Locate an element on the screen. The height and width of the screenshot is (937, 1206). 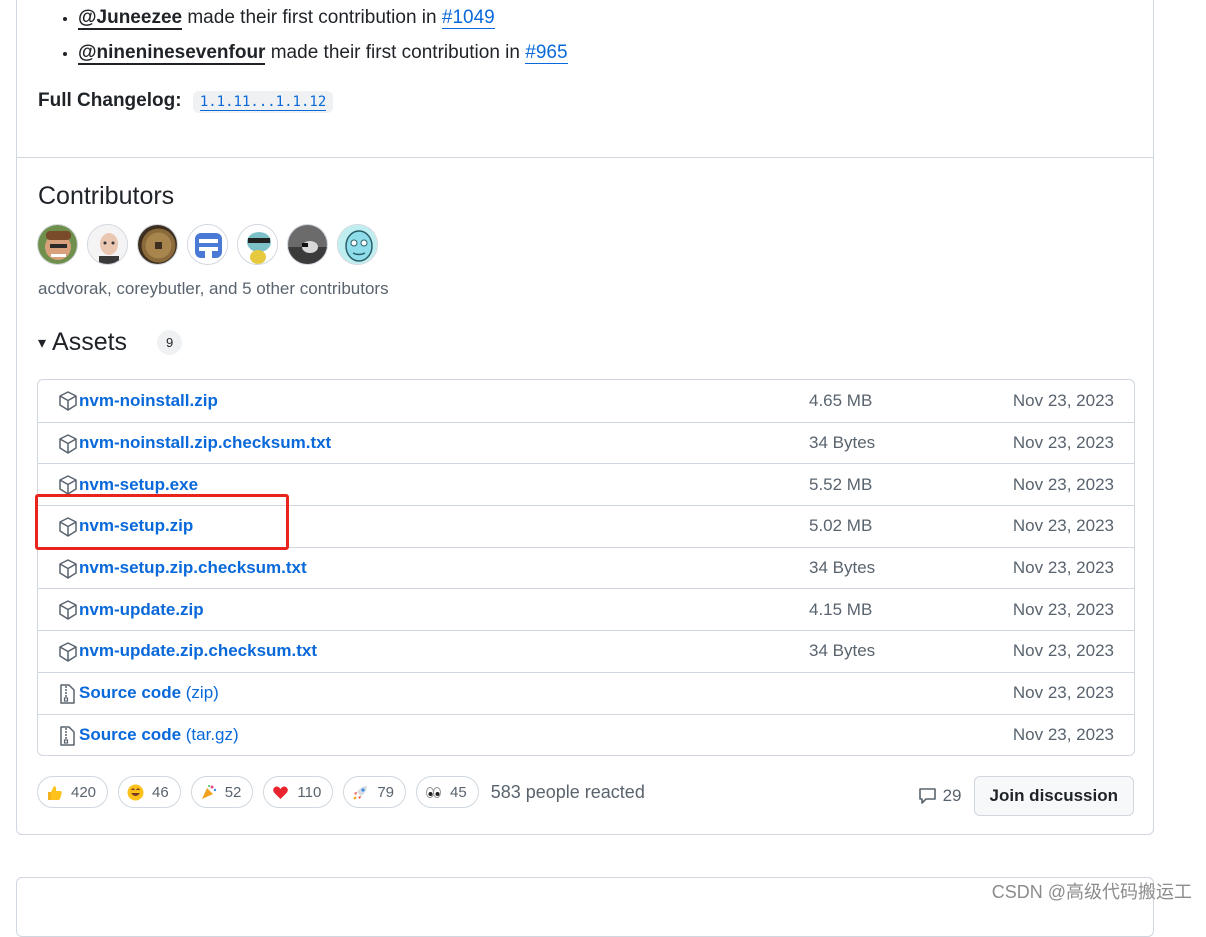
asset-link: Source code (zip) is located at coordinates (149, 693).